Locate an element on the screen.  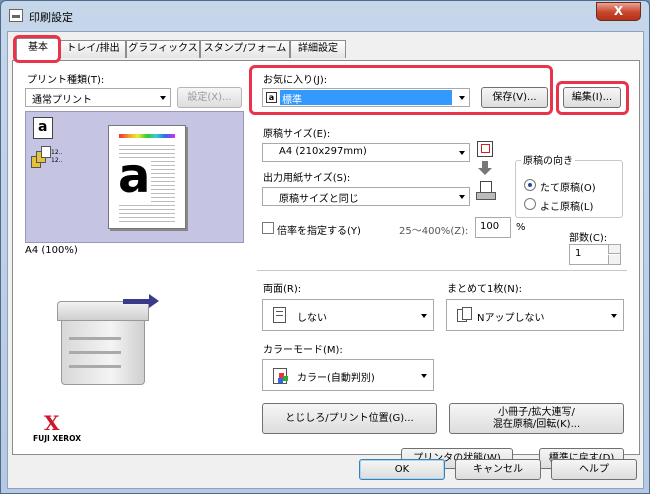
tab-basic: 基本 is located at coordinates (38, 49).